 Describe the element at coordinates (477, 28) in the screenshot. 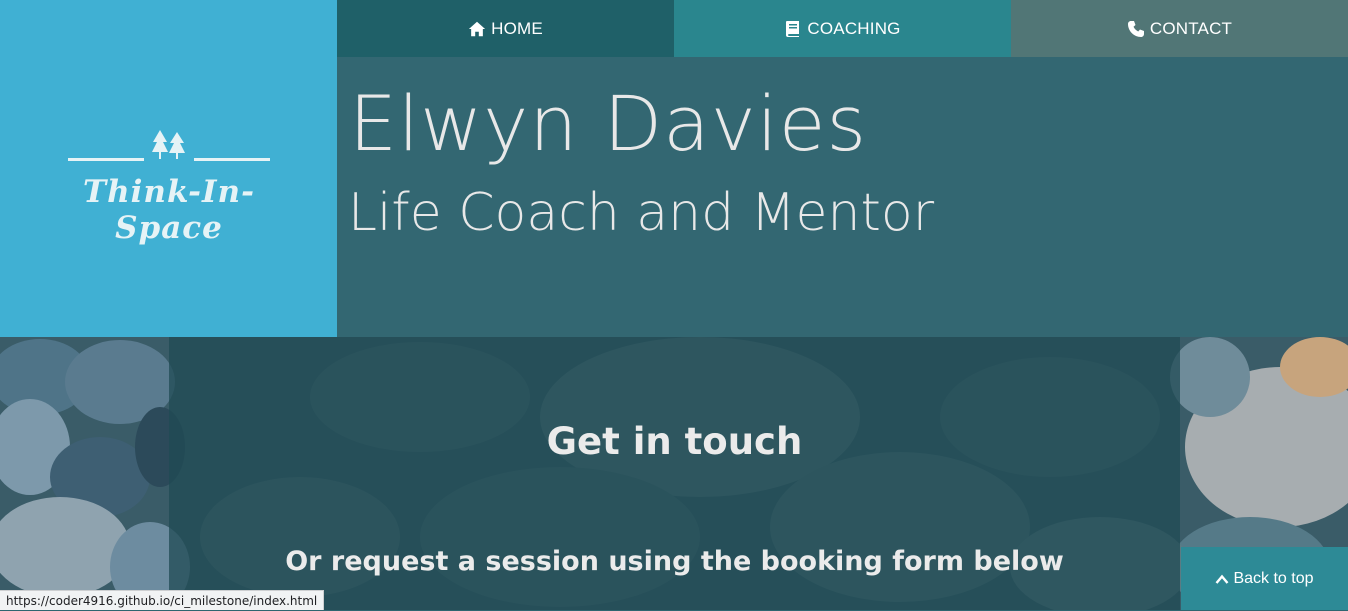

I see `home-icon` at that location.